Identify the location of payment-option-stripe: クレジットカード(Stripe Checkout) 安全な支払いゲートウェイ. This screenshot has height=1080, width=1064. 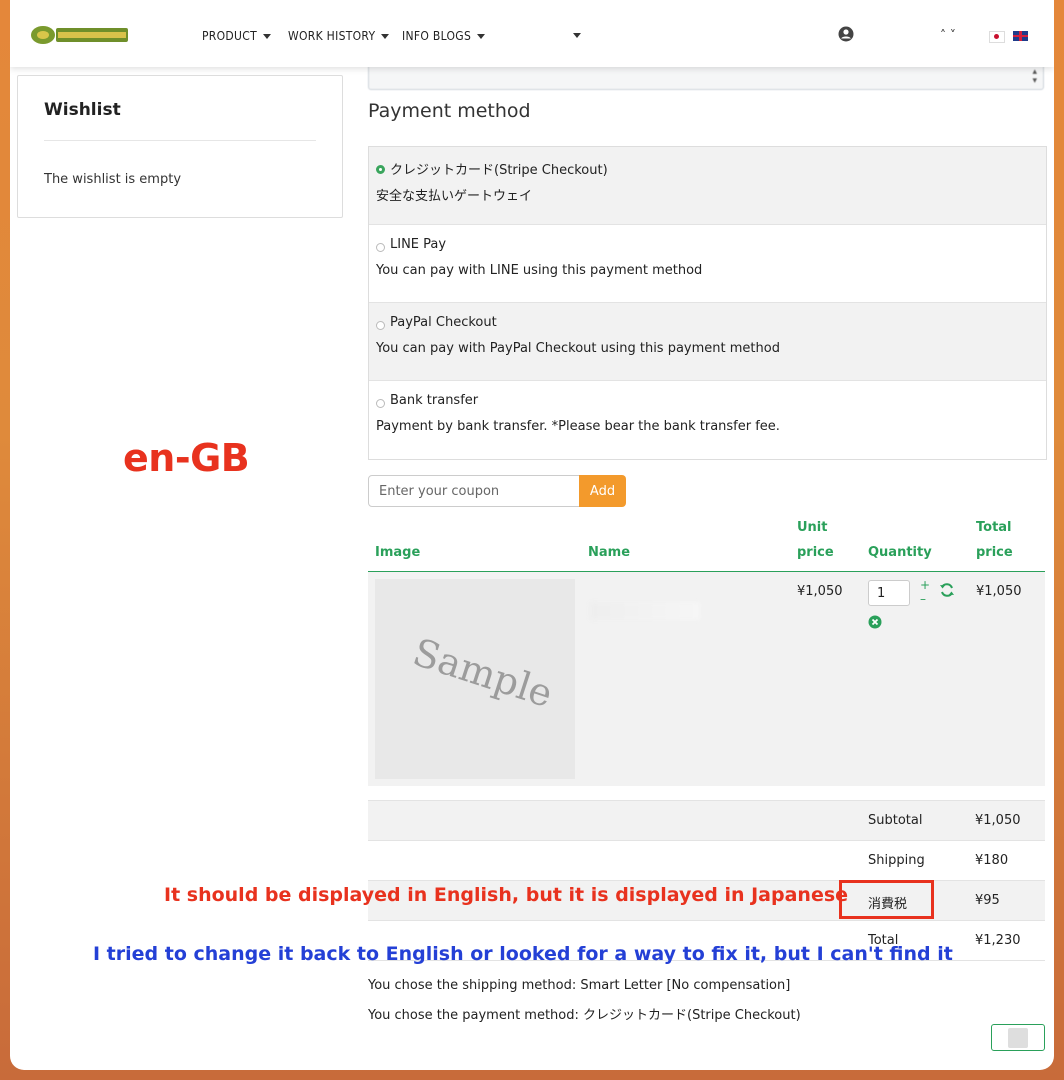
(707, 186).